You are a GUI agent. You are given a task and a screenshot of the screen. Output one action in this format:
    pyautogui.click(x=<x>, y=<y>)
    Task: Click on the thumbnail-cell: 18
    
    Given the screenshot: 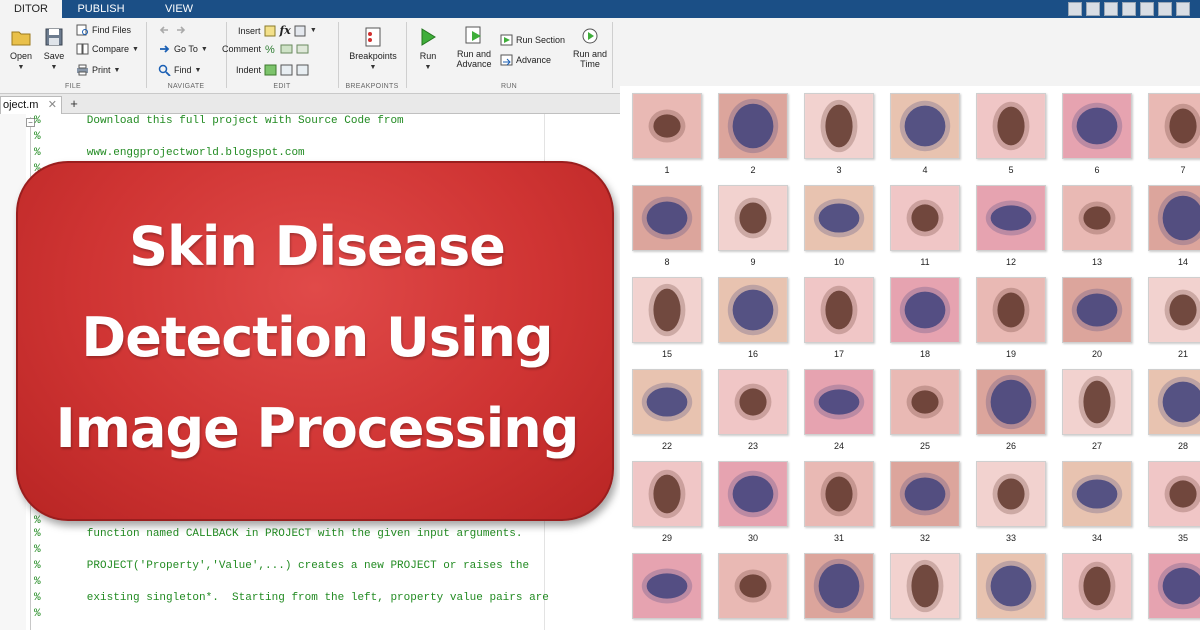 What is the action you would take?
    pyautogui.click(x=921, y=318)
    